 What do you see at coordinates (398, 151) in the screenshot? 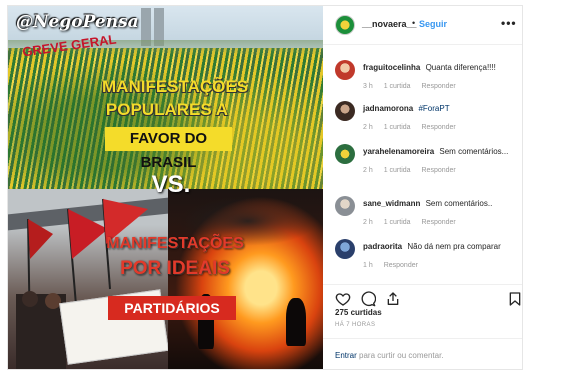
I see `comment-username: yarahelenamoreira` at bounding box center [398, 151].